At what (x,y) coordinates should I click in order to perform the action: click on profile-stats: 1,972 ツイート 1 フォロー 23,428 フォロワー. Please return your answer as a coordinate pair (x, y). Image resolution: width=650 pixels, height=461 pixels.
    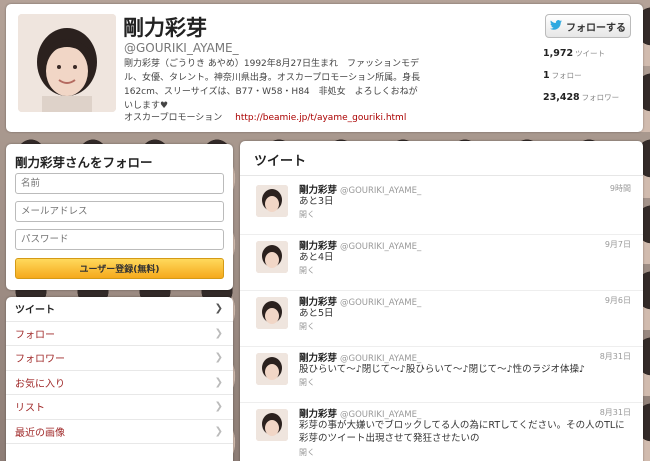
    Looking at the image, I should click on (590, 81).